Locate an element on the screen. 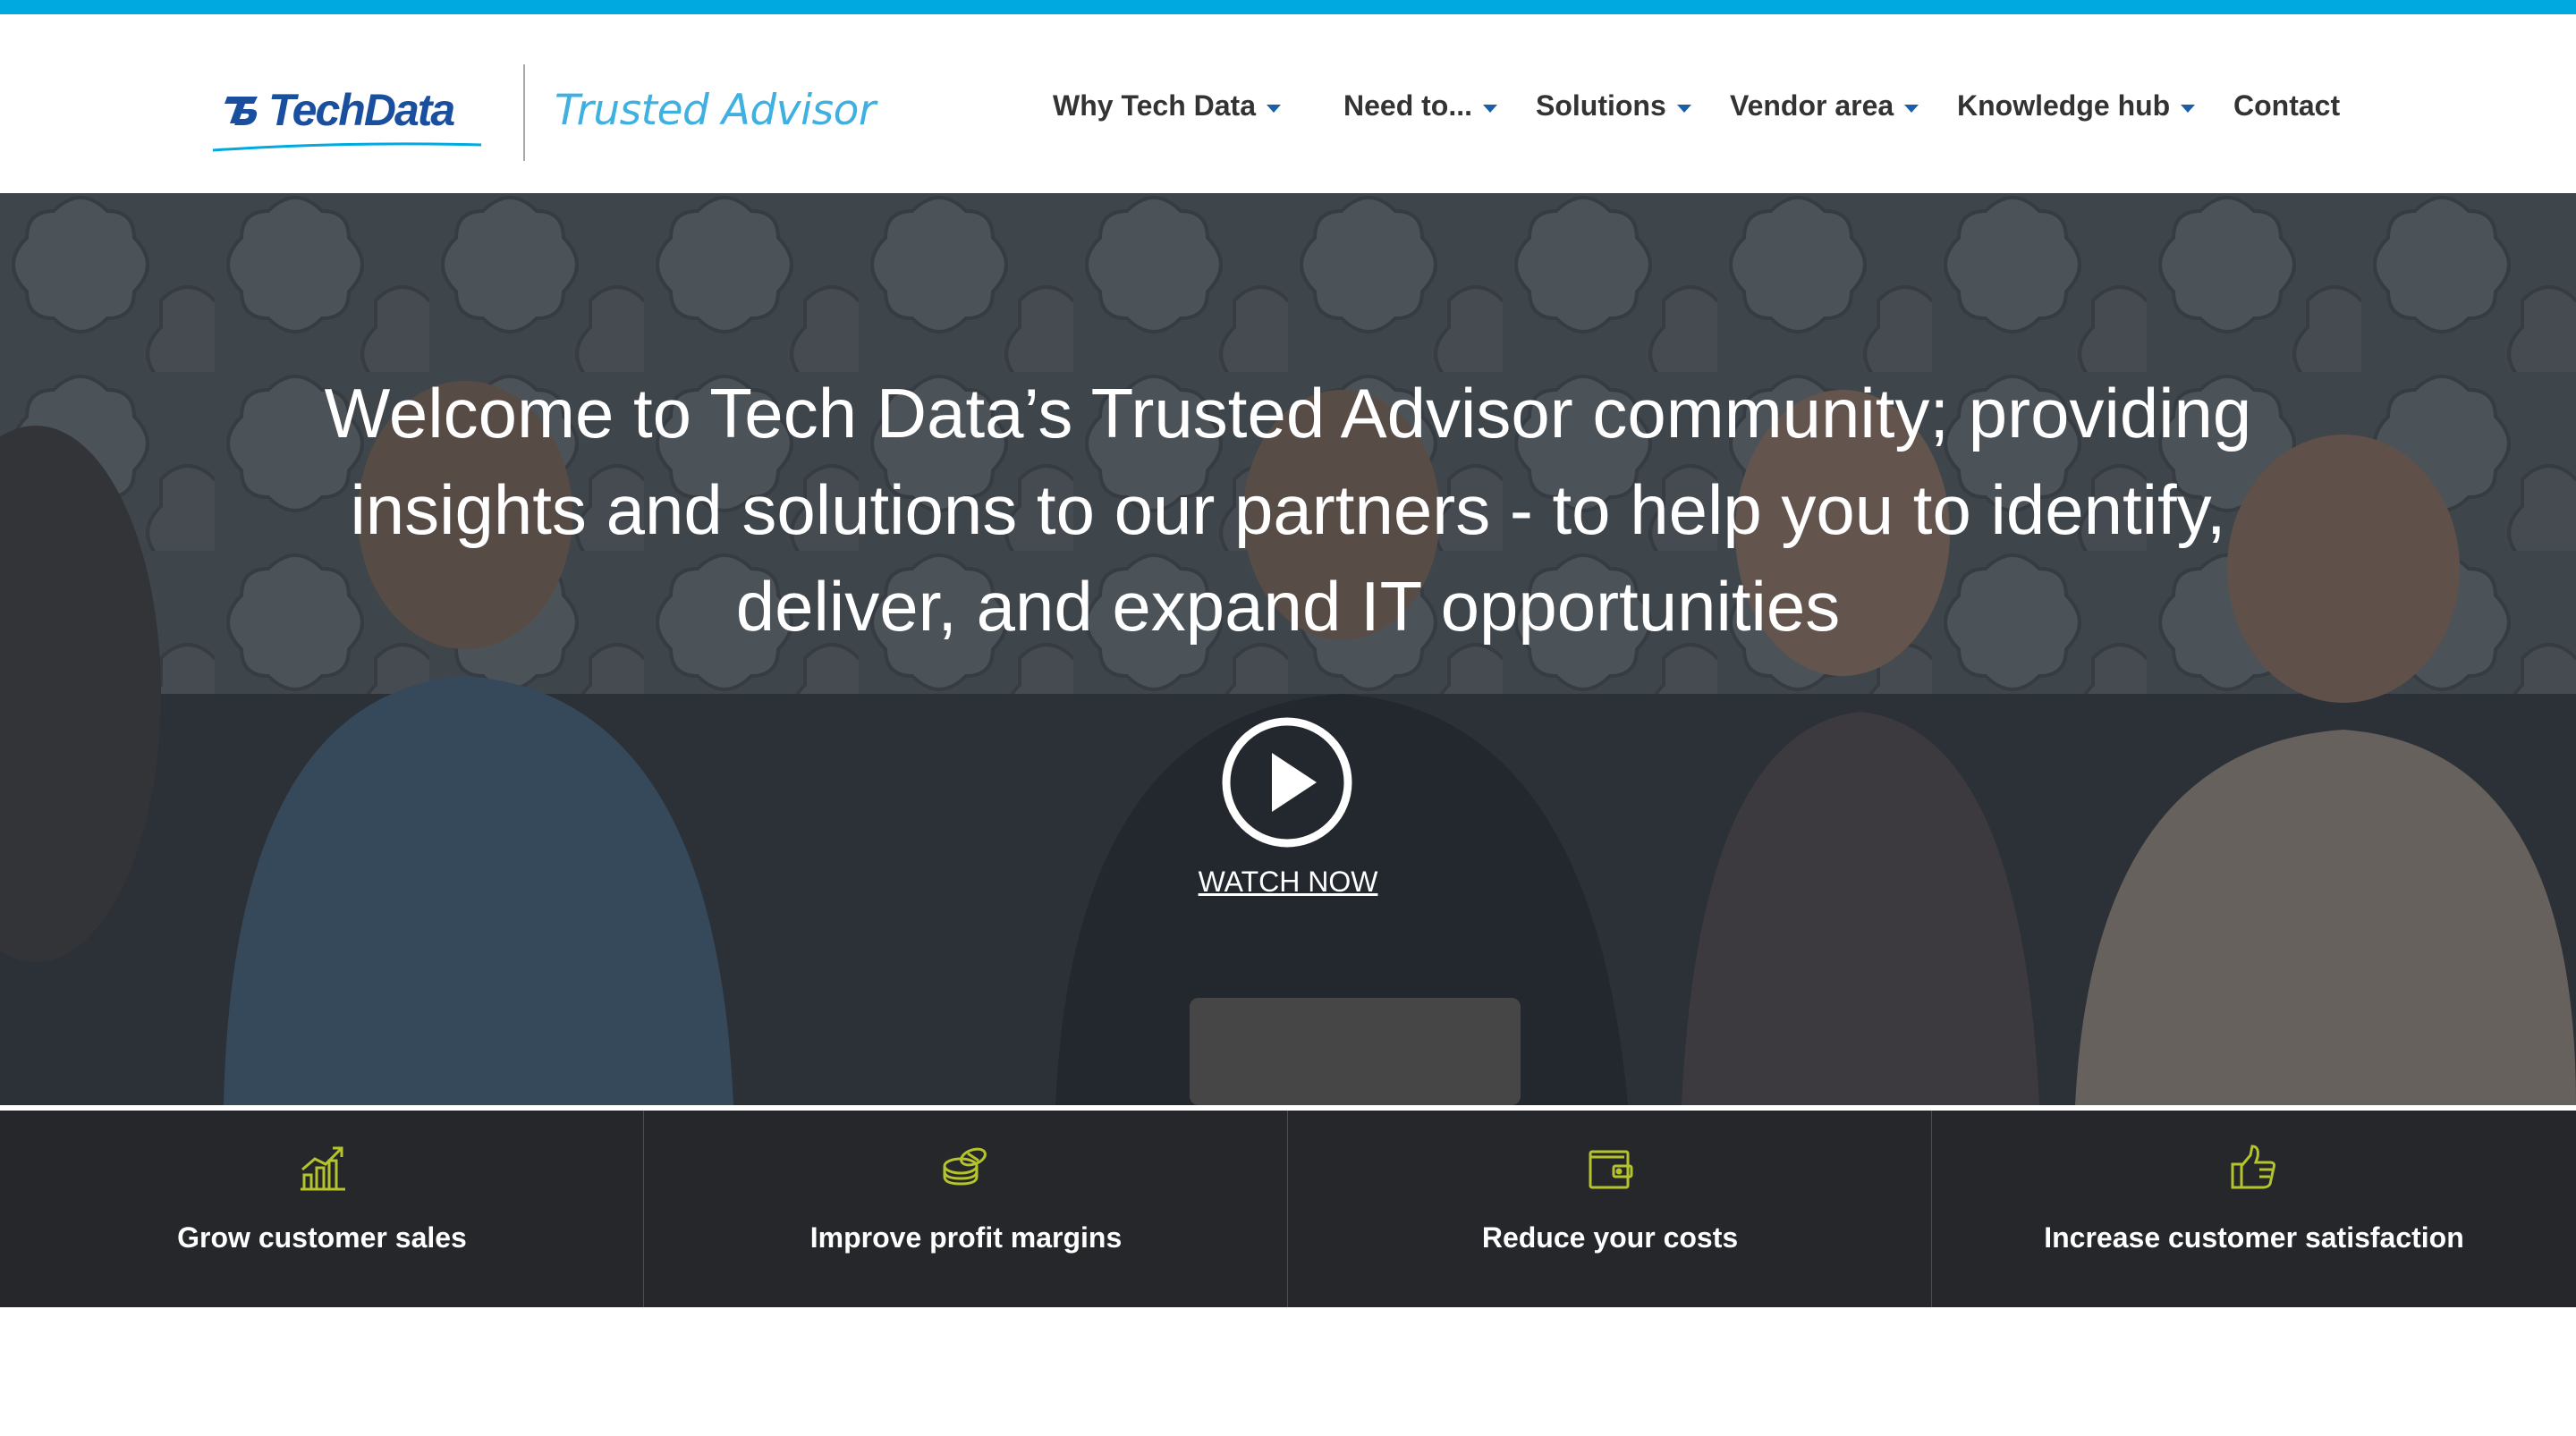 Image resolution: width=2576 pixels, height=1436 pixels. nav-vendor-area: Vendor area is located at coordinates (1824, 106).